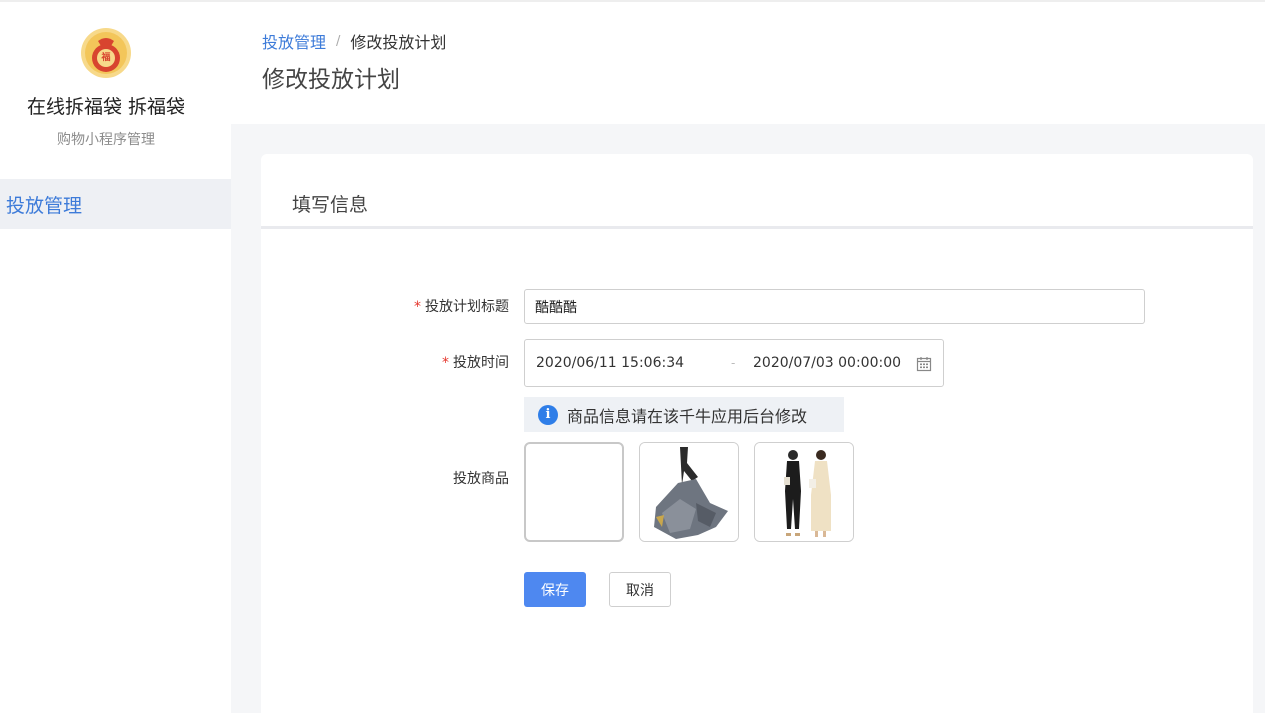  I want to click on logo-char: 福, so click(106, 58).